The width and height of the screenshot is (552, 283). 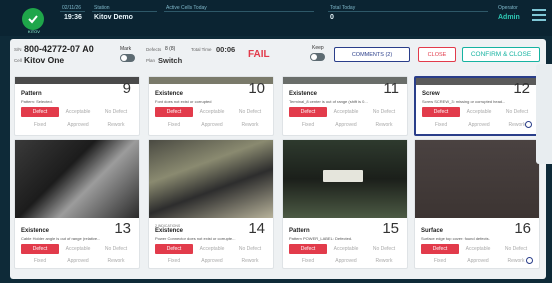 What do you see at coordinates (126, 88) in the screenshot?
I see `card-number: 9` at bounding box center [126, 88].